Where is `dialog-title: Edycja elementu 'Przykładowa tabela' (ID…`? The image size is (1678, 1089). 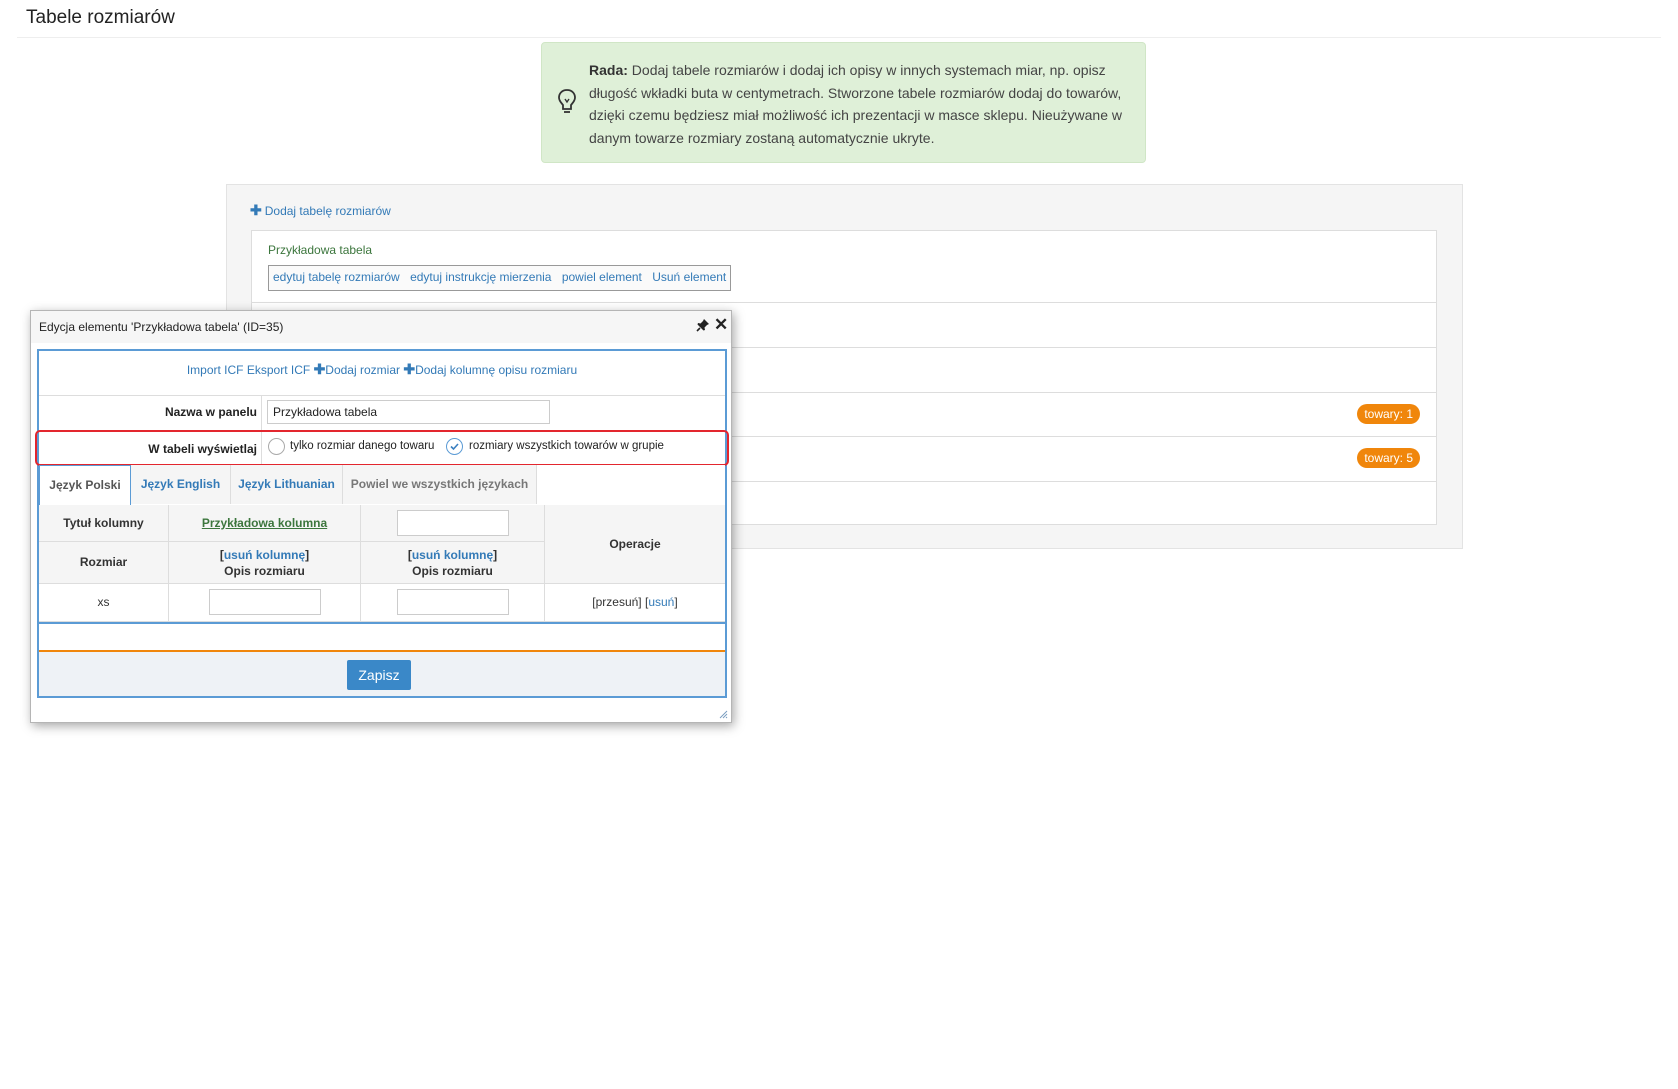 dialog-title: Edycja elementu 'Przykładowa tabela' (ID… is located at coordinates (161, 327).